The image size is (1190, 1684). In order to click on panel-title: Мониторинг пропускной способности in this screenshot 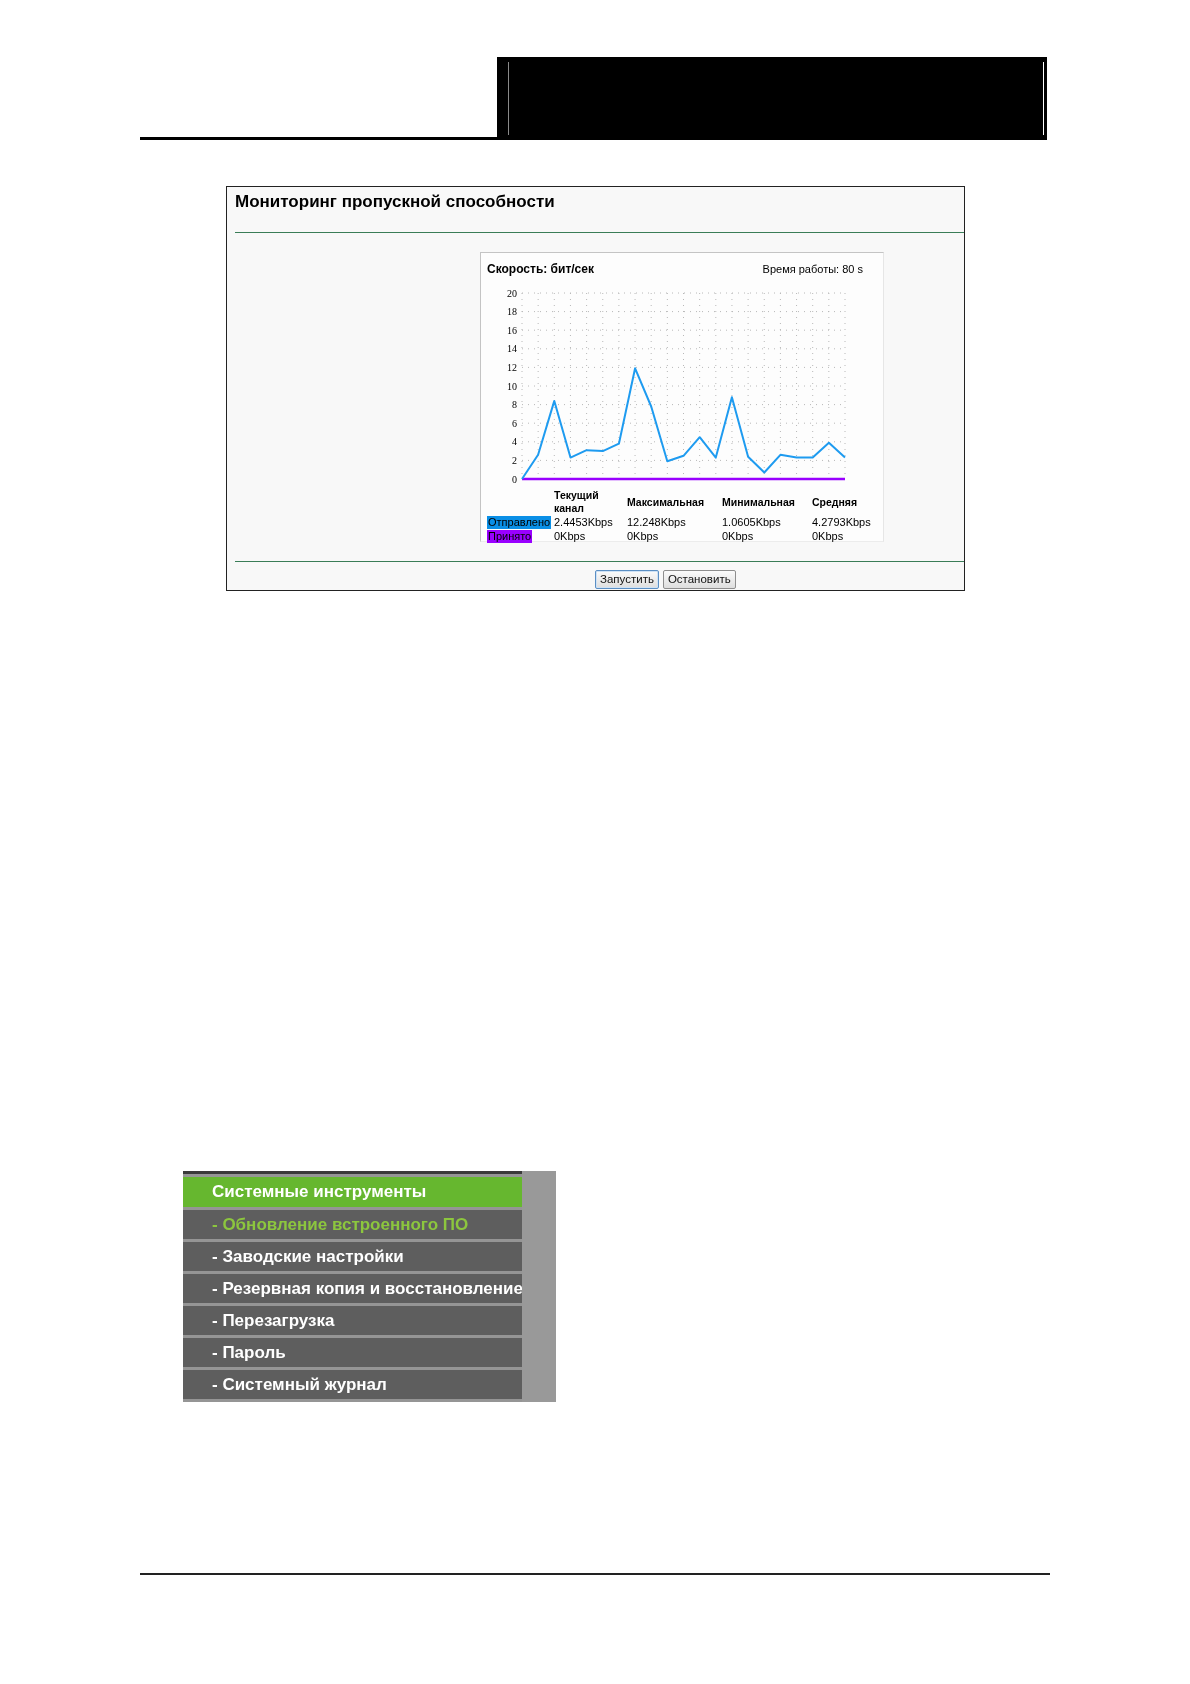, I will do `click(395, 202)`.